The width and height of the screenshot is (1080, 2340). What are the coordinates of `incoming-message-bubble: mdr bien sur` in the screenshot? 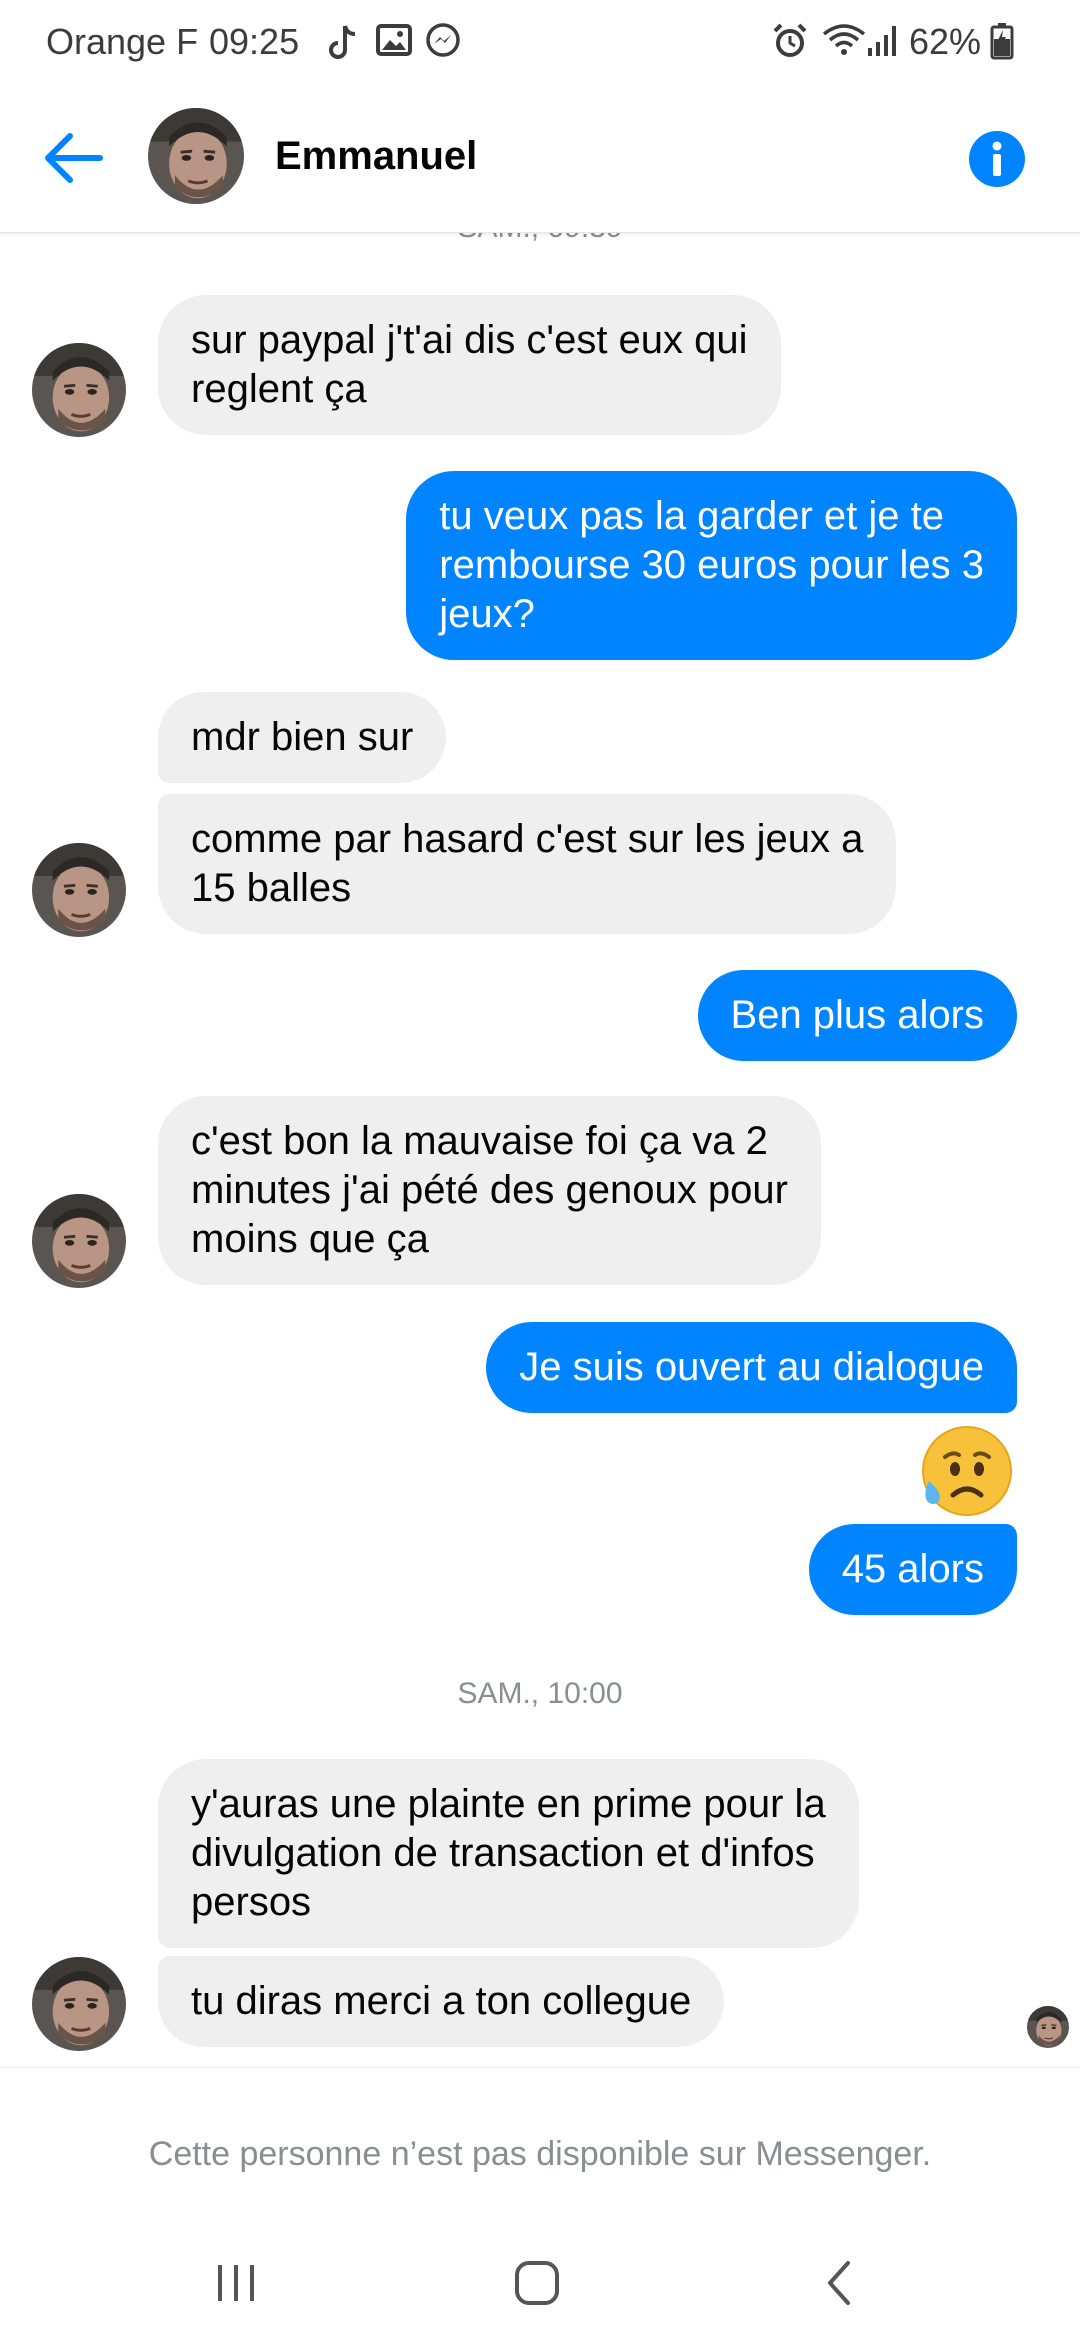 It's located at (302, 737).